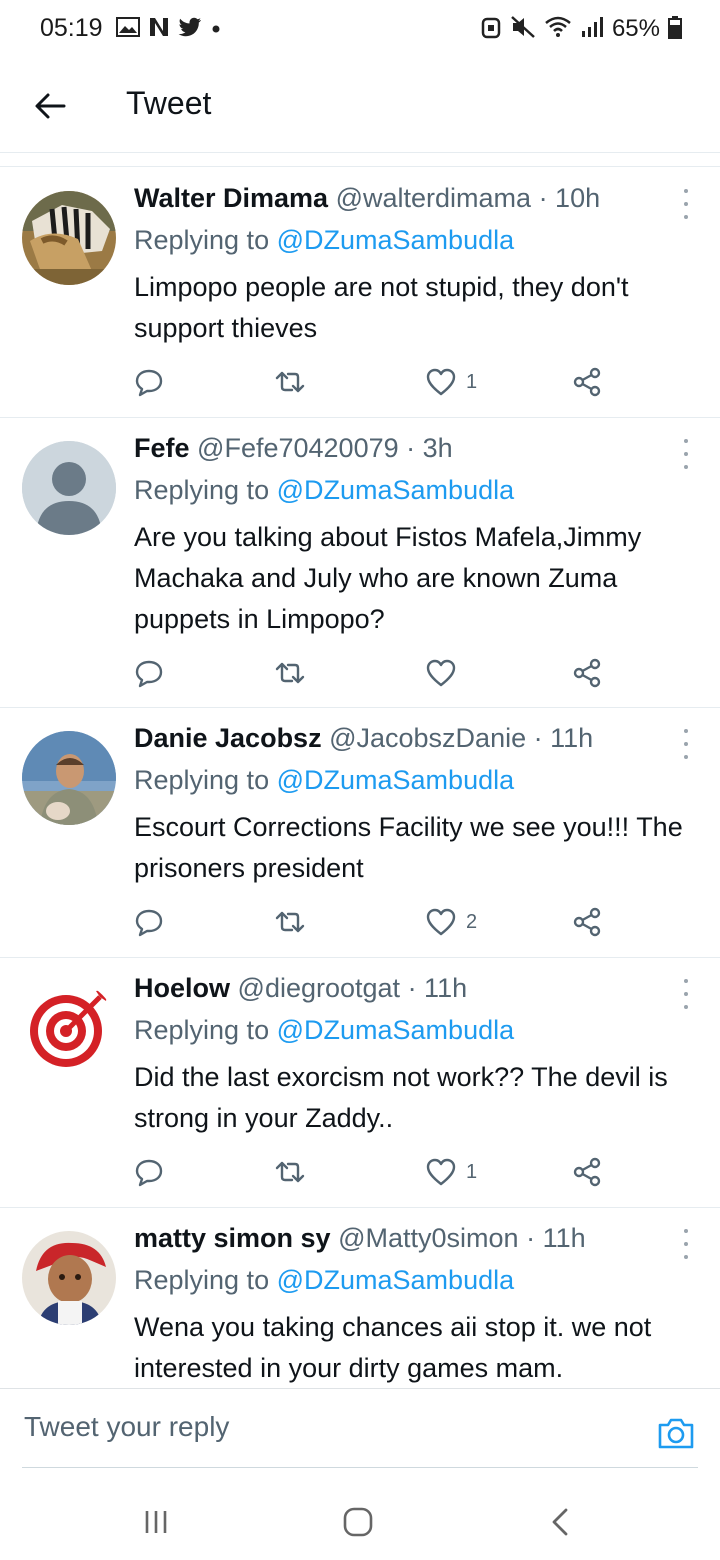 The height and width of the screenshot is (1560, 720). What do you see at coordinates (491, 29) in the screenshot?
I see `alarm-icon` at bounding box center [491, 29].